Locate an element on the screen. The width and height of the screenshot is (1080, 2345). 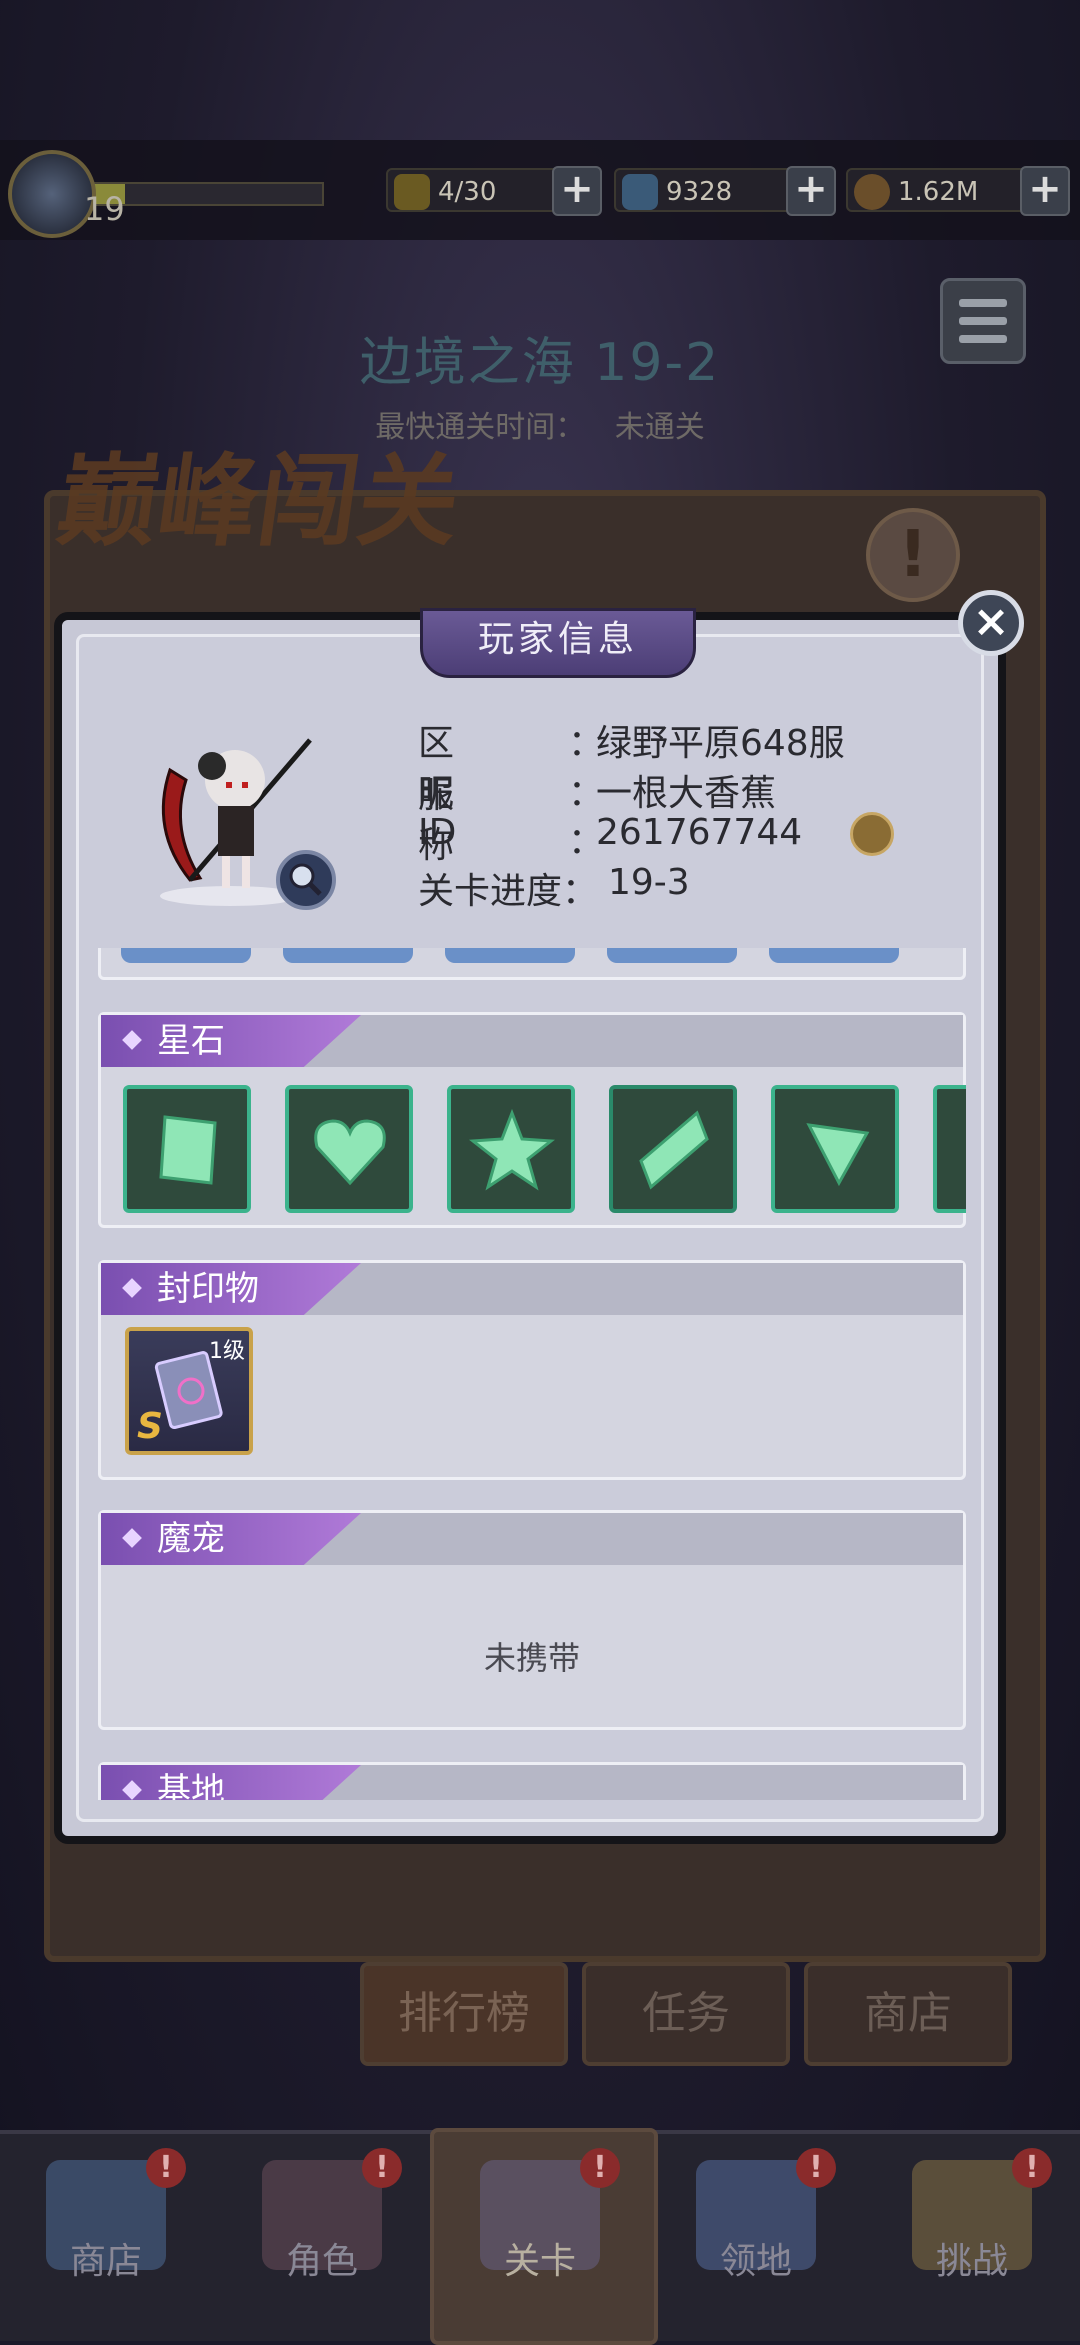
nav-shop-label: 商店 is located at coordinates (105, 2261).